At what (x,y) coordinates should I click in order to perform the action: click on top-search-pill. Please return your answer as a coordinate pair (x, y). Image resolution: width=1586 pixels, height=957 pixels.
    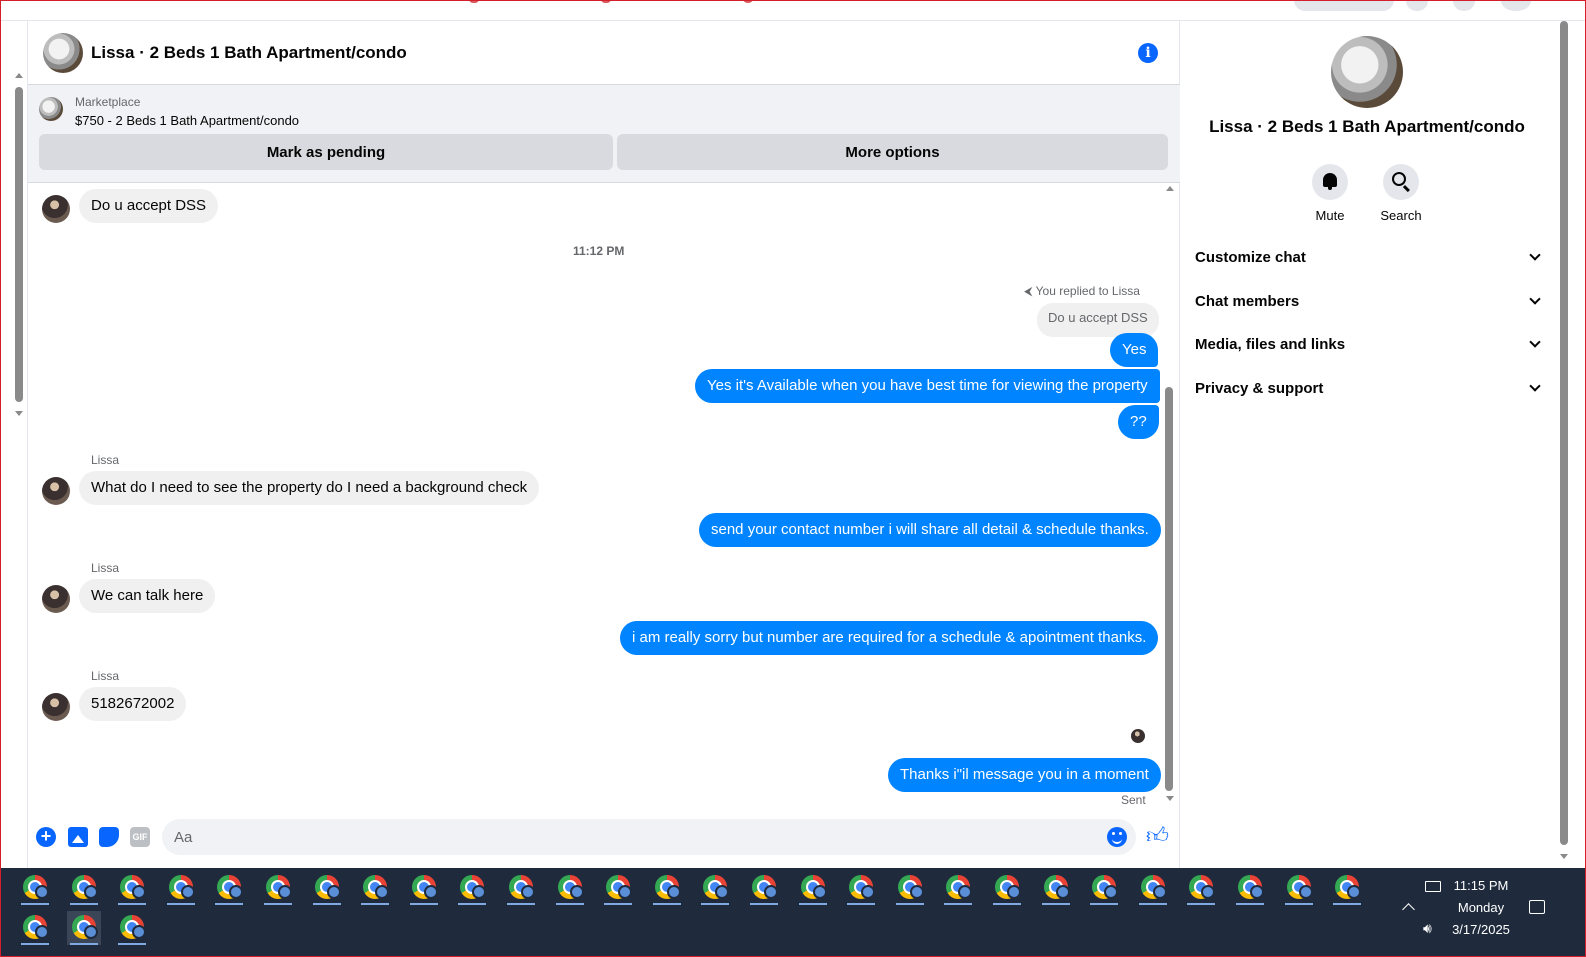
    Looking at the image, I should click on (1344, 6).